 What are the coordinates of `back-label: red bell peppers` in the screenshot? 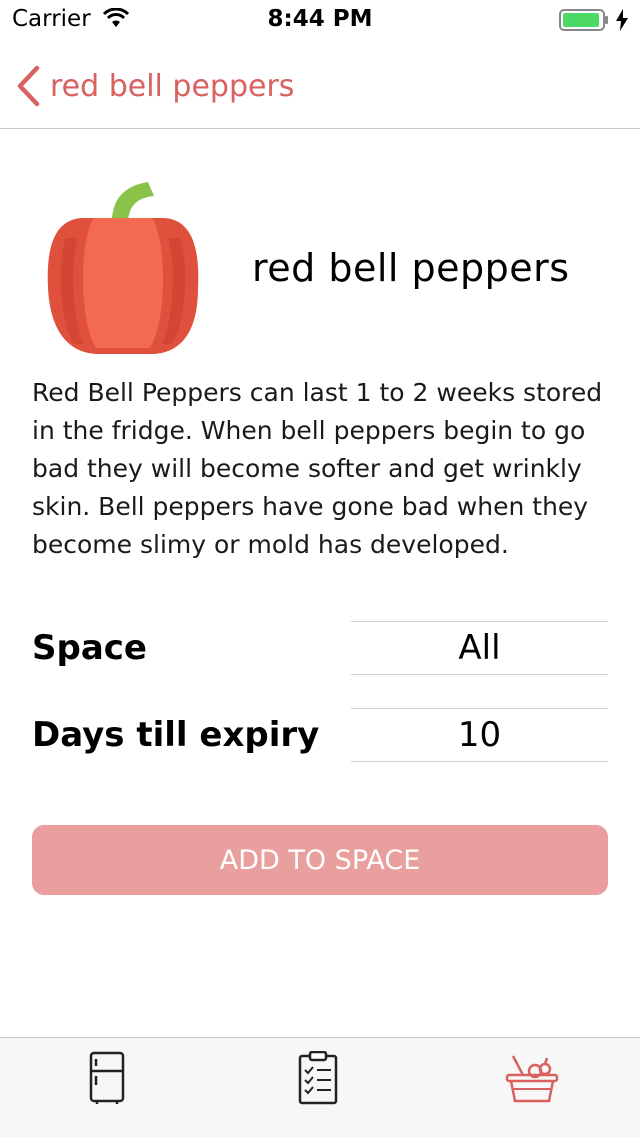 It's located at (172, 86).